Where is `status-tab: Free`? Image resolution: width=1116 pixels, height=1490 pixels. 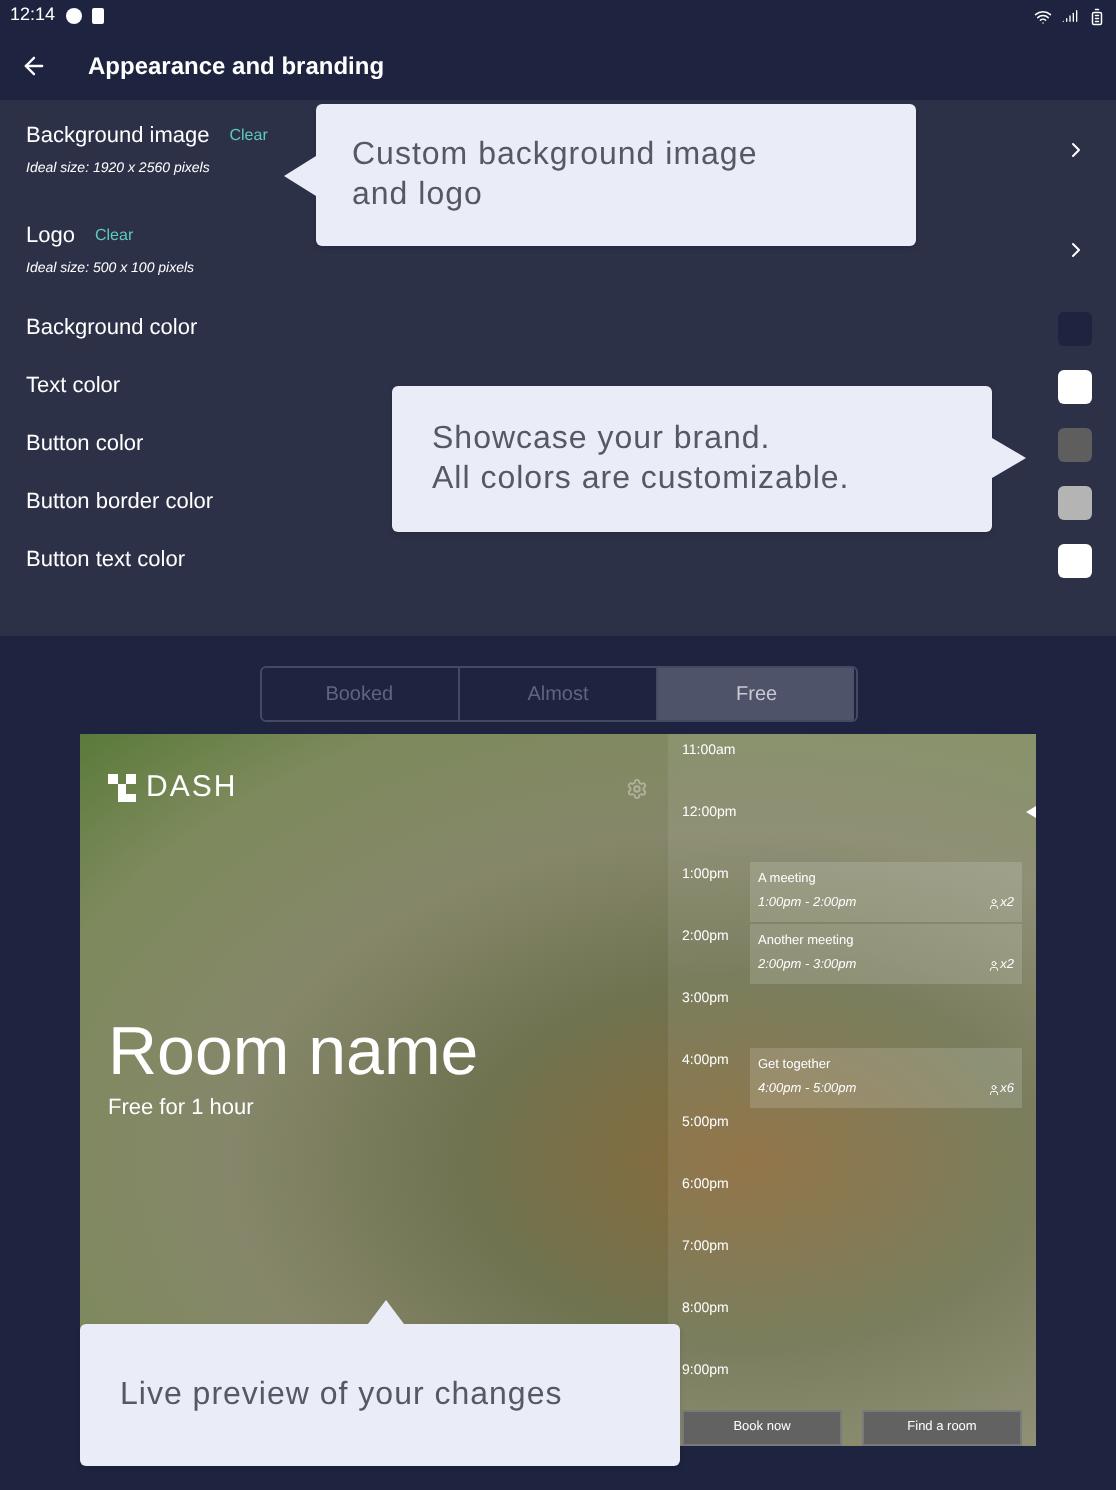
status-tab: Free is located at coordinates (755, 694).